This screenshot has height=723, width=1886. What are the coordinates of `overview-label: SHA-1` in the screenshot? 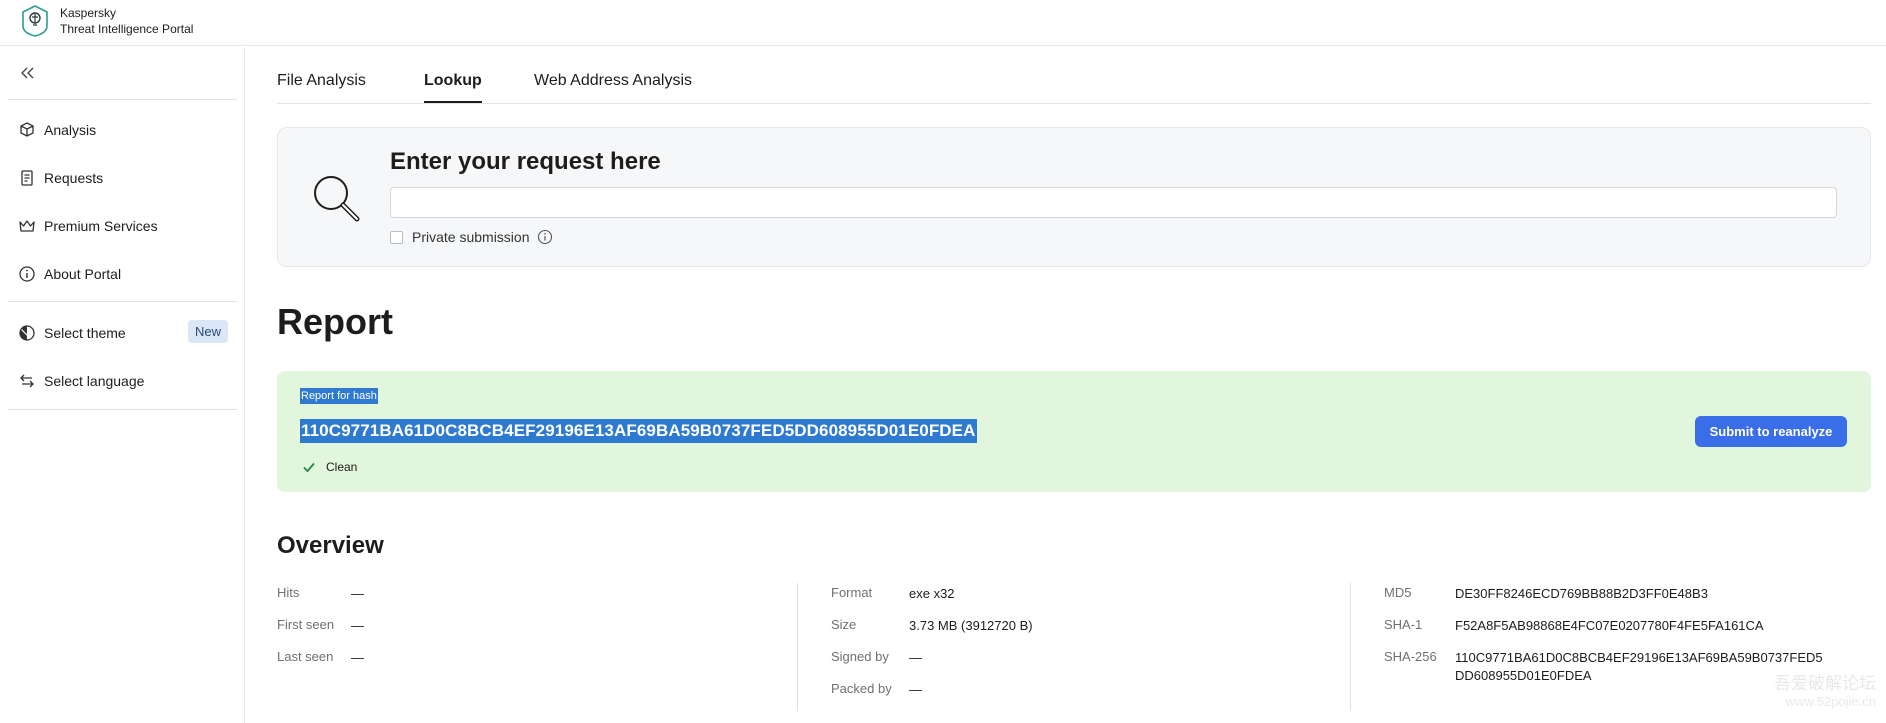 It's located at (1403, 624).